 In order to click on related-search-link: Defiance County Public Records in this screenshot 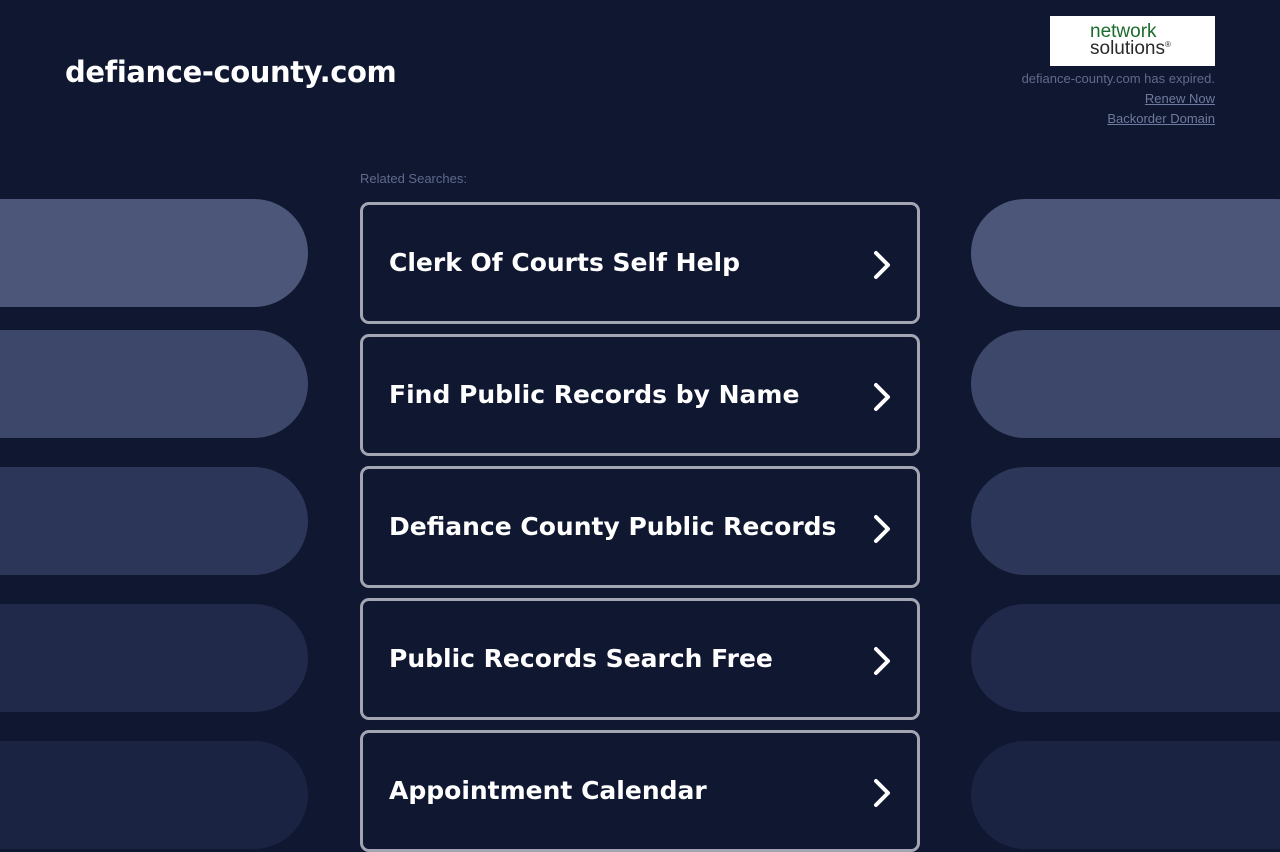, I will do `click(640, 527)`.